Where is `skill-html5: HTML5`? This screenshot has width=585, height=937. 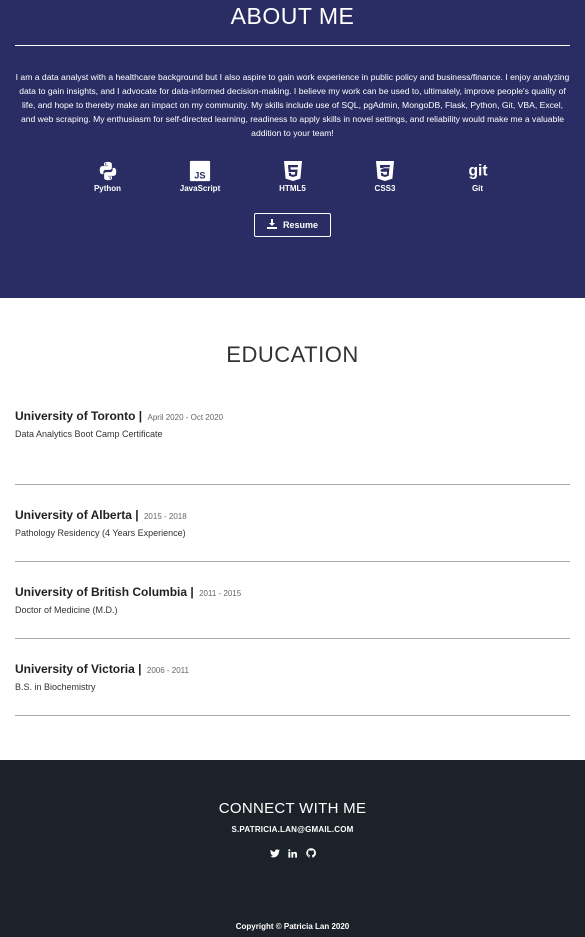
skill-html5: HTML5 is located at coordinates (292, 176).